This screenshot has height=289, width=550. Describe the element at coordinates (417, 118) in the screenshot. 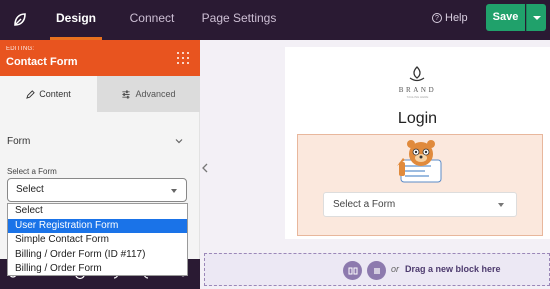

I see `login-title: Login` at that location.